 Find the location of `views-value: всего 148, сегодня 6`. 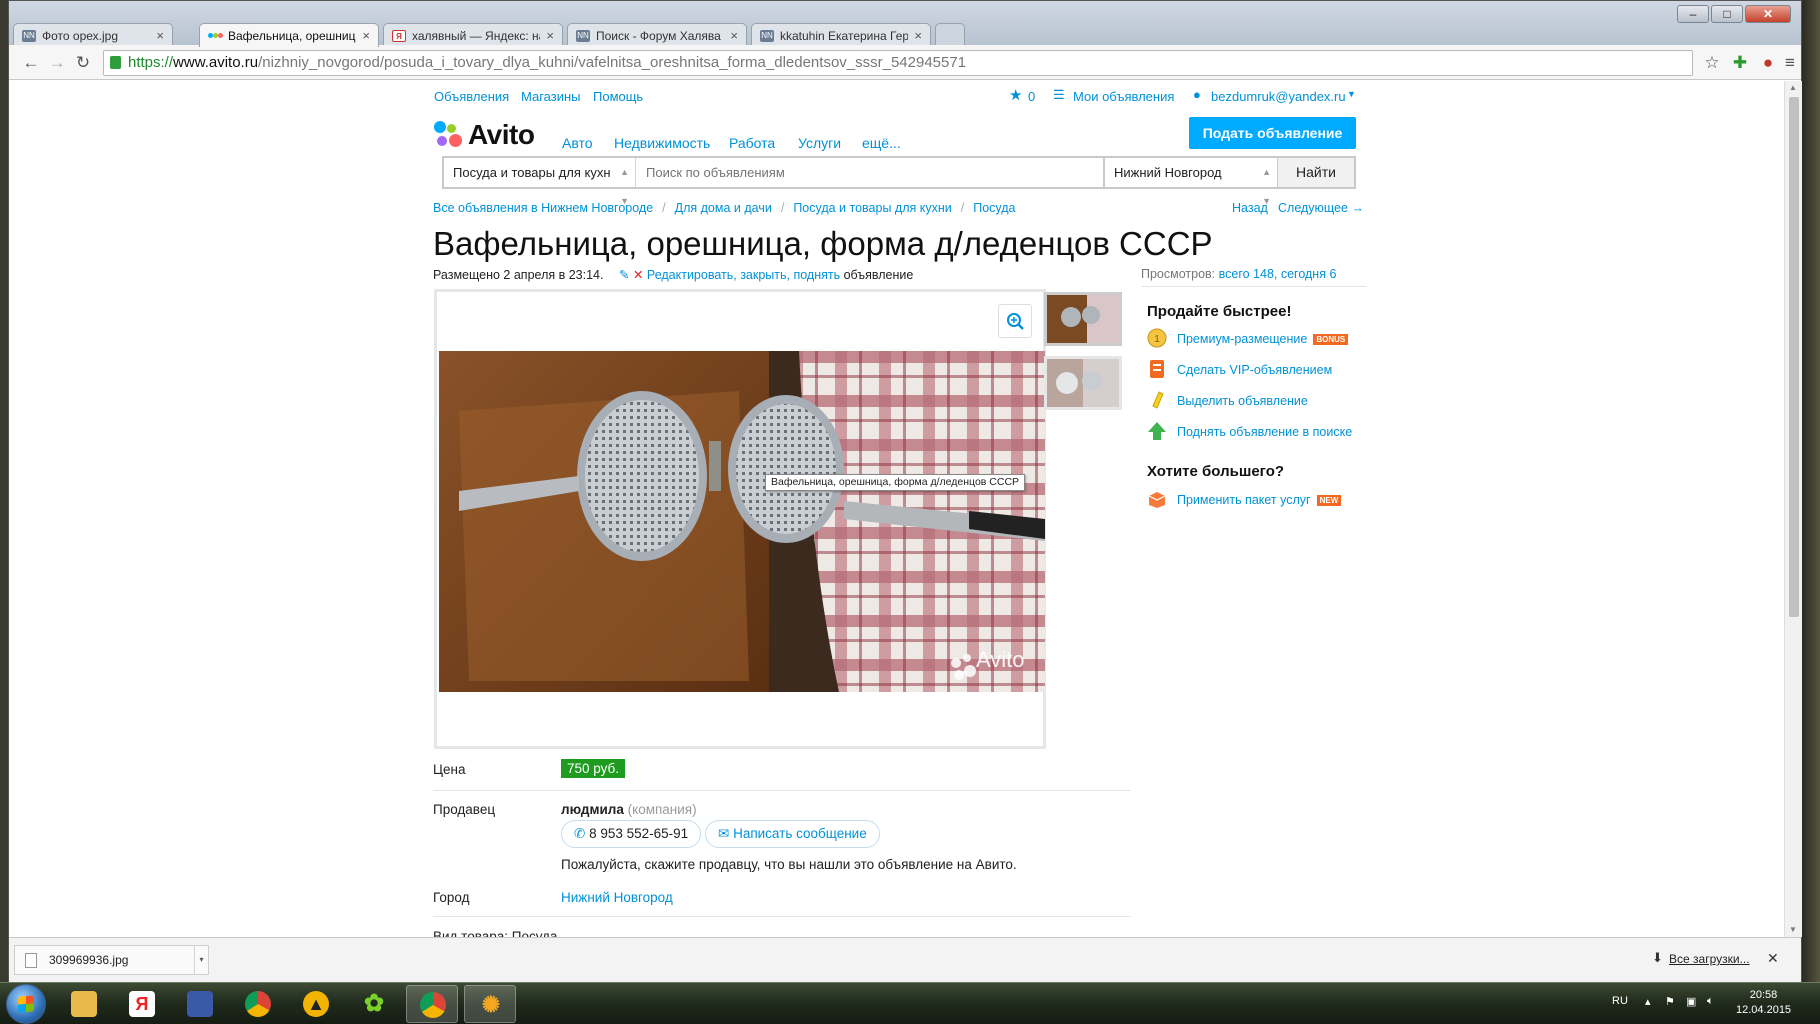

views-value: всего 148, сегодня 6 is located at coordinates (1278, 274).